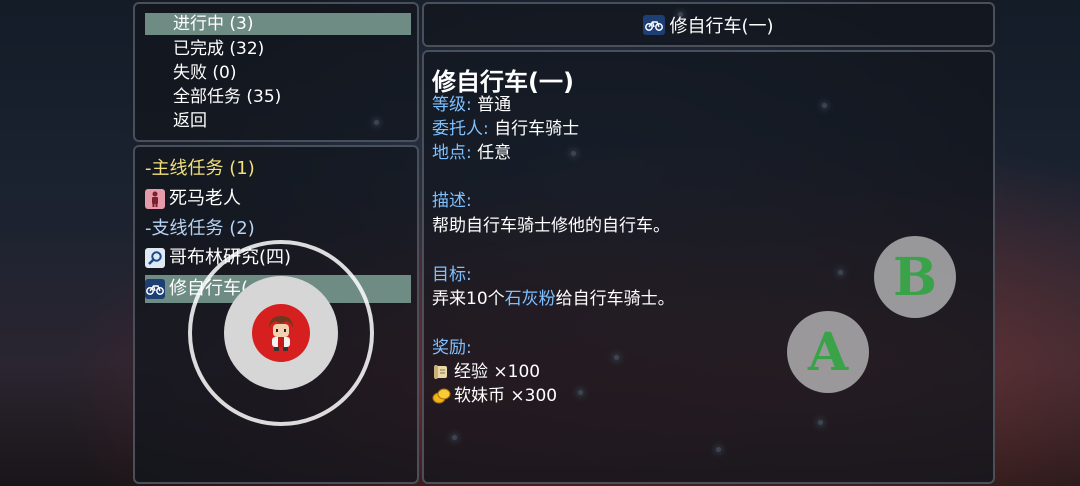 The height and width of the screenshot is (486, 1080). I want to click on level-label: 等级:, so click(452, 105).